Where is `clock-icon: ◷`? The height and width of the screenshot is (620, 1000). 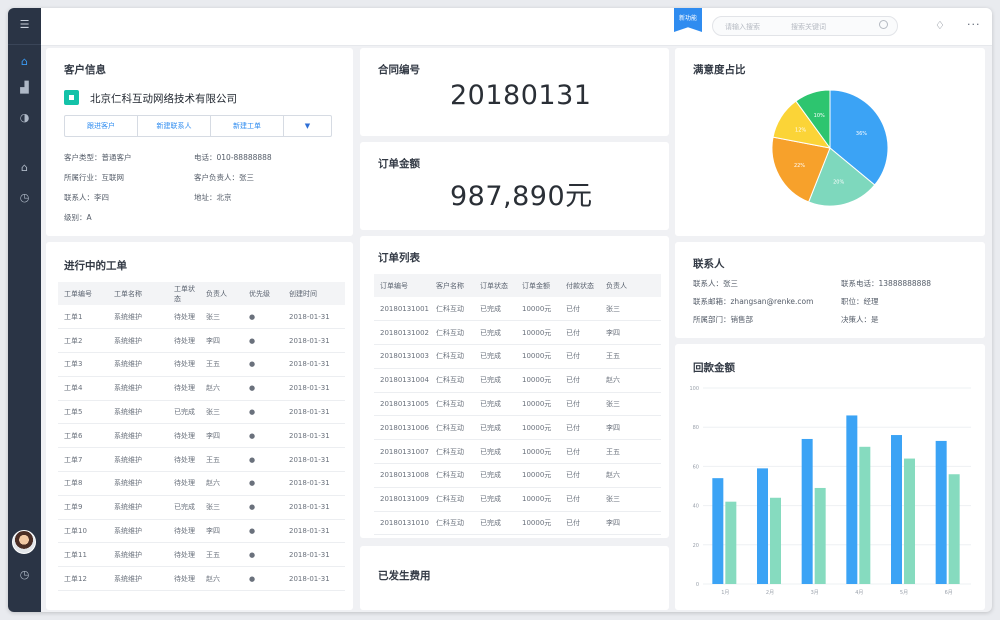 clock-icon: ◷ is located at coordinates (24, 574).